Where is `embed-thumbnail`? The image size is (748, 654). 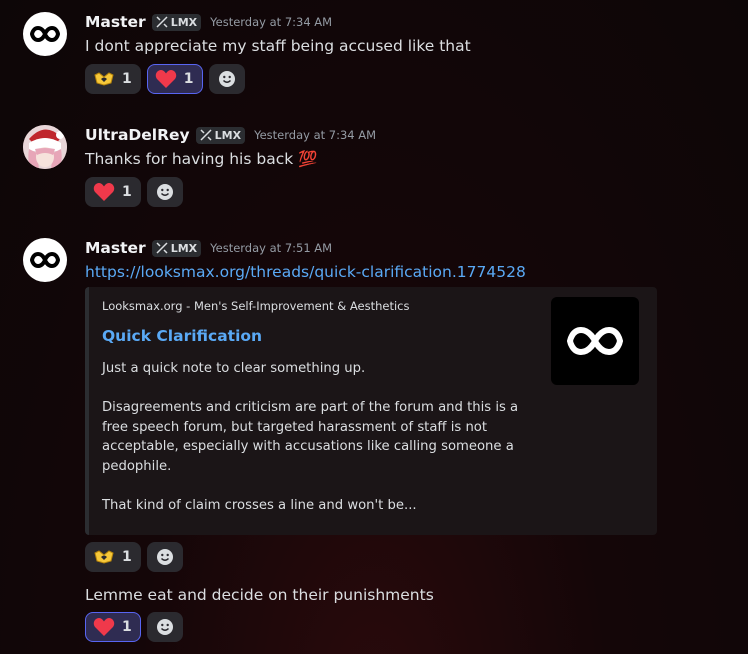
embed-thumbnail is located at coordinates (595, 341).